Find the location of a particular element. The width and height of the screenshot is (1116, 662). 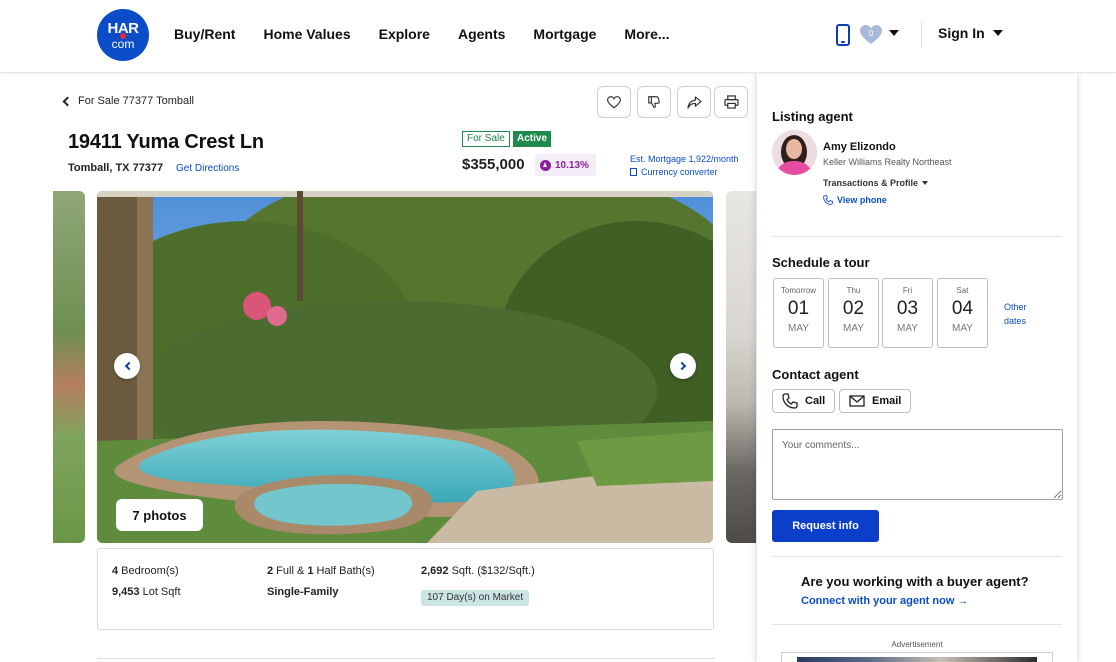

tour-day-tomorrow: Tomorrow 01 MAY is located at coordinates (798, 313).